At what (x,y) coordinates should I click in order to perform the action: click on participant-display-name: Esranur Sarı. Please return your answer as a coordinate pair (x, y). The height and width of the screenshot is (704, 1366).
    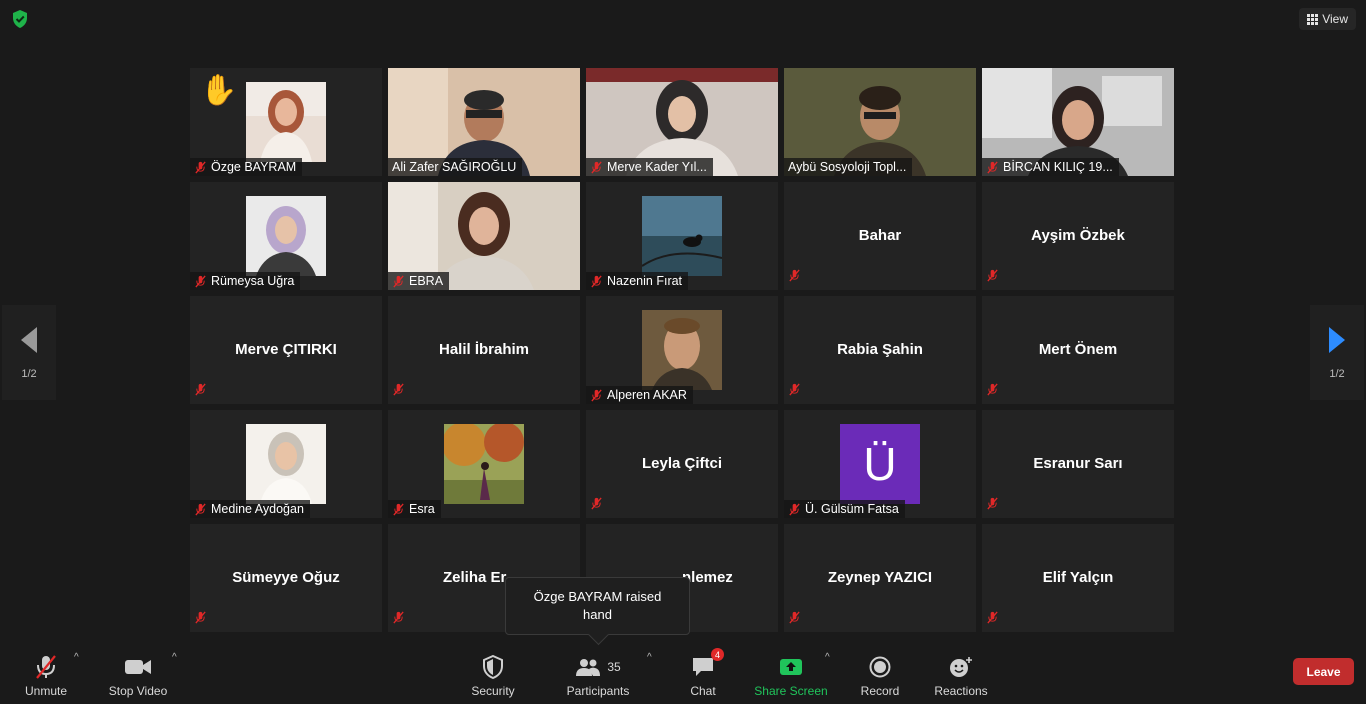
    Looking at the image, I should click on (1078, 463).